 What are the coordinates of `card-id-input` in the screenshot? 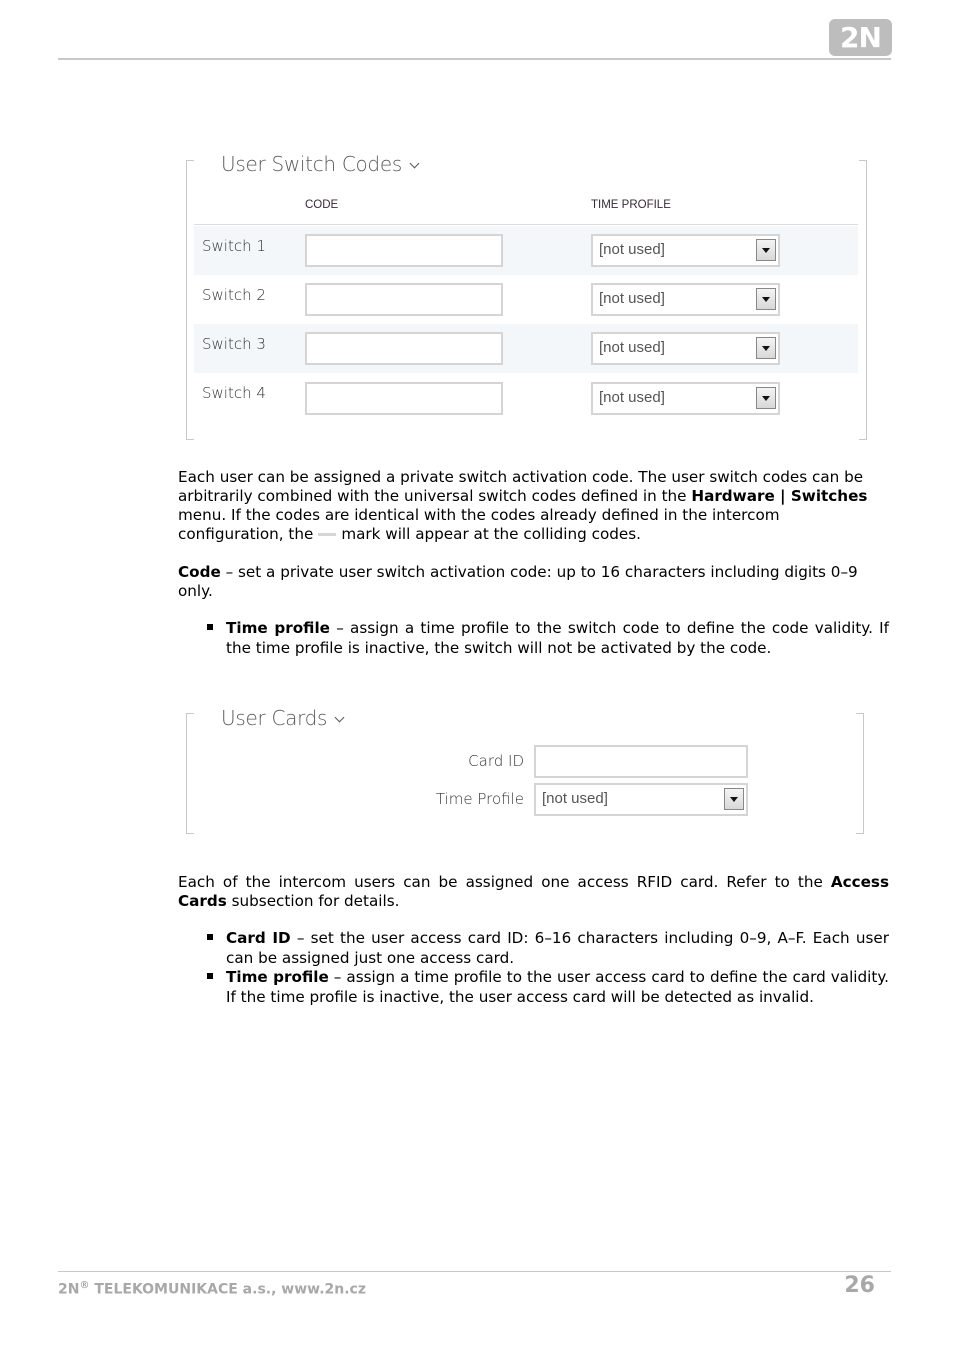 It's located at (641, 761).